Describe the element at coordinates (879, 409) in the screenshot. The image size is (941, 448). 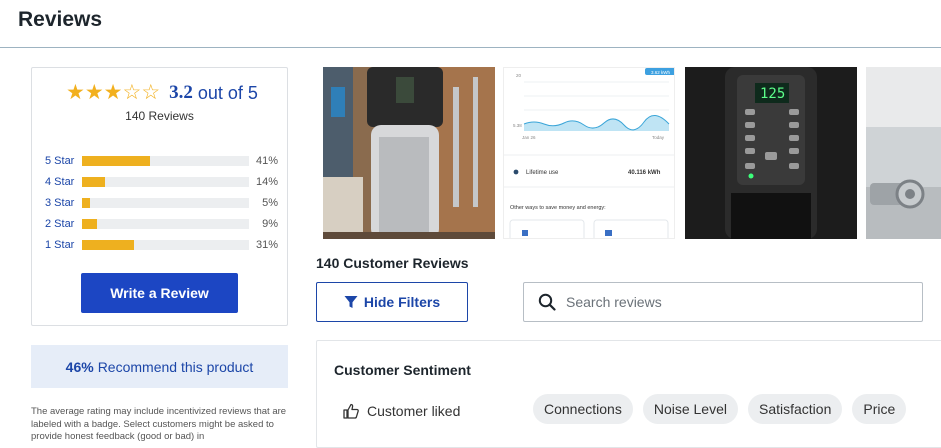
I see `sentiment-chip: Price` at that location.